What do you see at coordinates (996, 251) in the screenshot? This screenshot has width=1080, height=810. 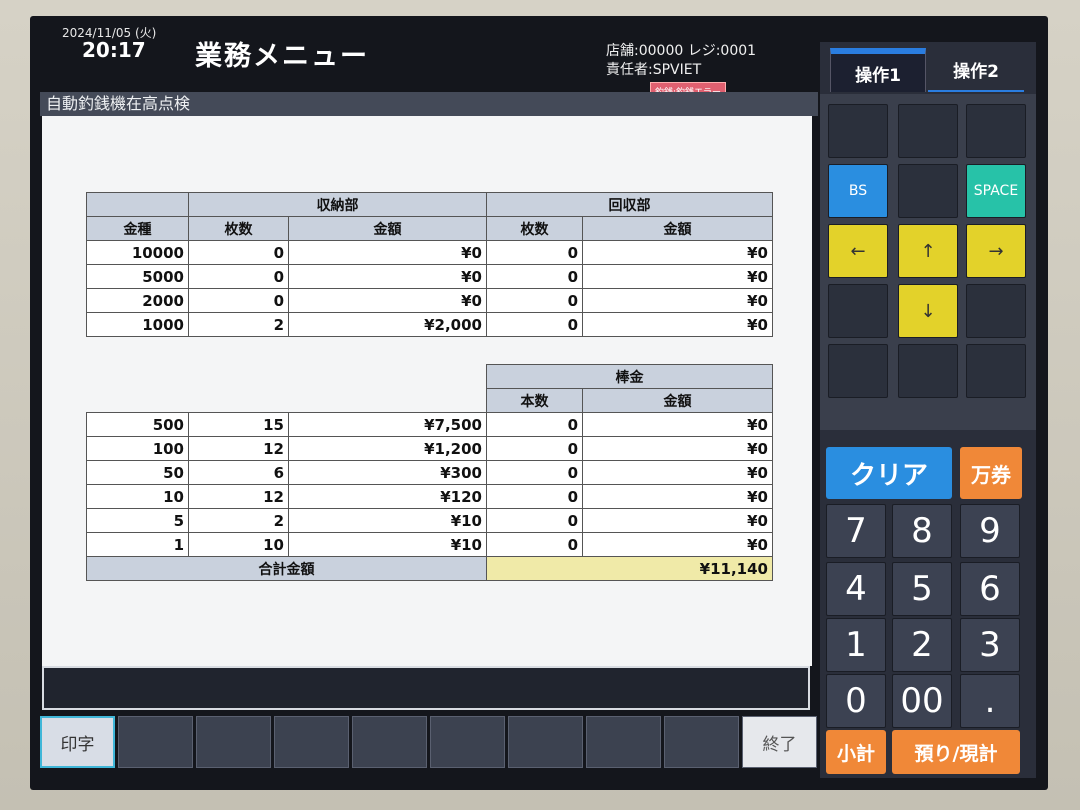 I see `arrow-right-button: →` at bounding box center [996, 251].